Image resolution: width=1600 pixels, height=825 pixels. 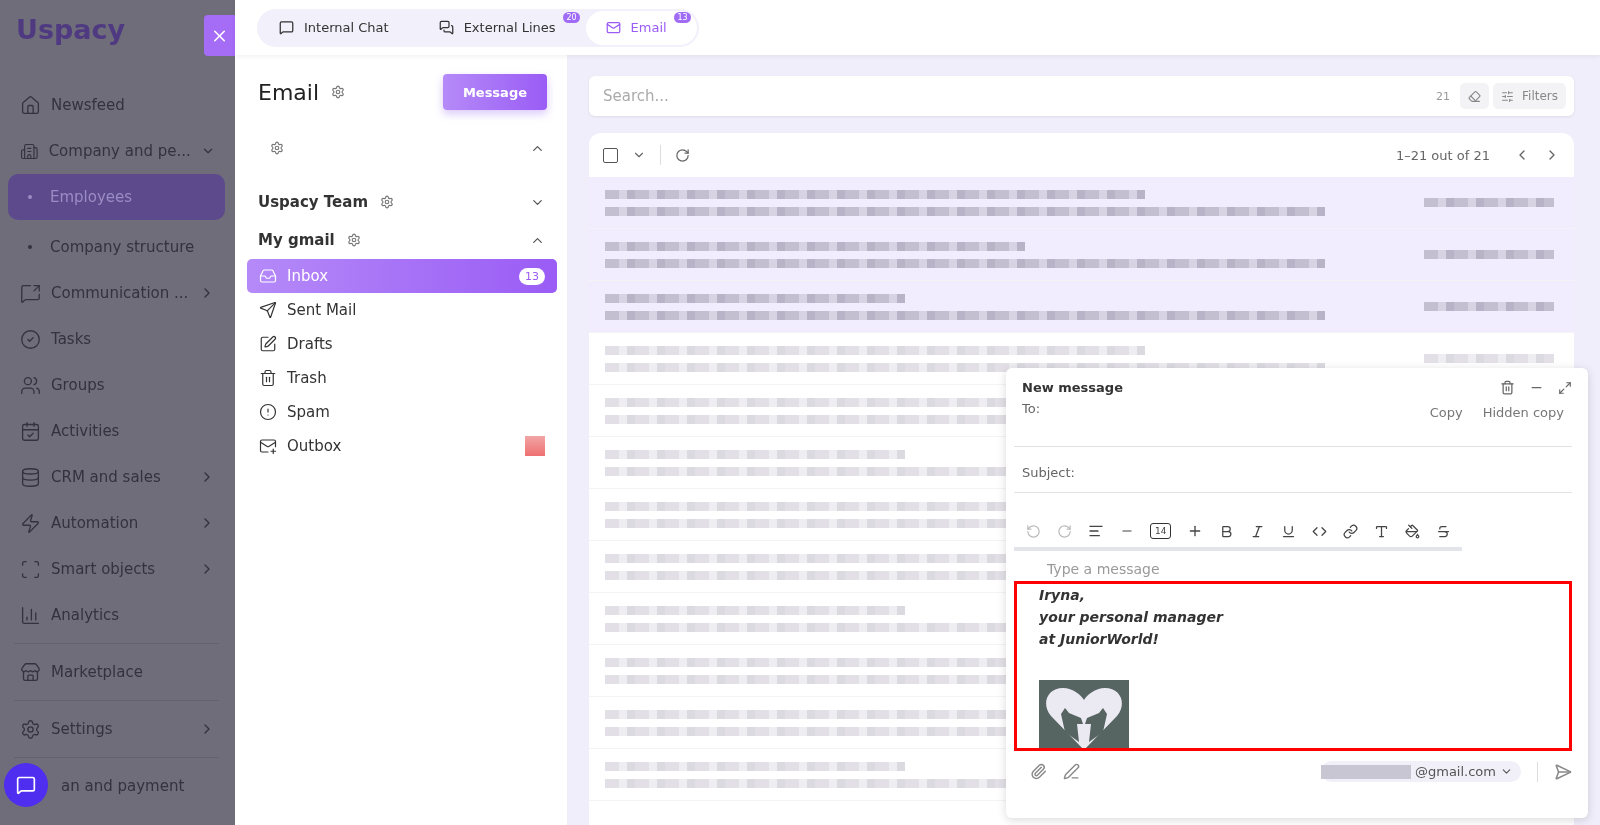 What do you see at coordinates (1073, 387) in the screenshot?
I see `compose-title: New message` at bounding box center [1073, 387].